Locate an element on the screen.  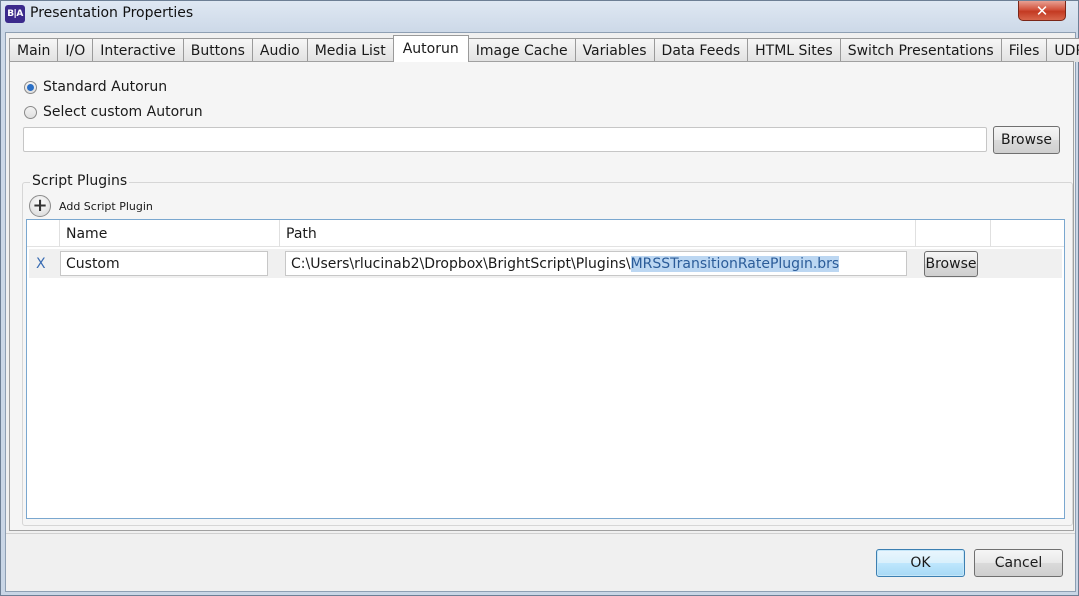
plus-icon: + is located at coordinates (40, 206).